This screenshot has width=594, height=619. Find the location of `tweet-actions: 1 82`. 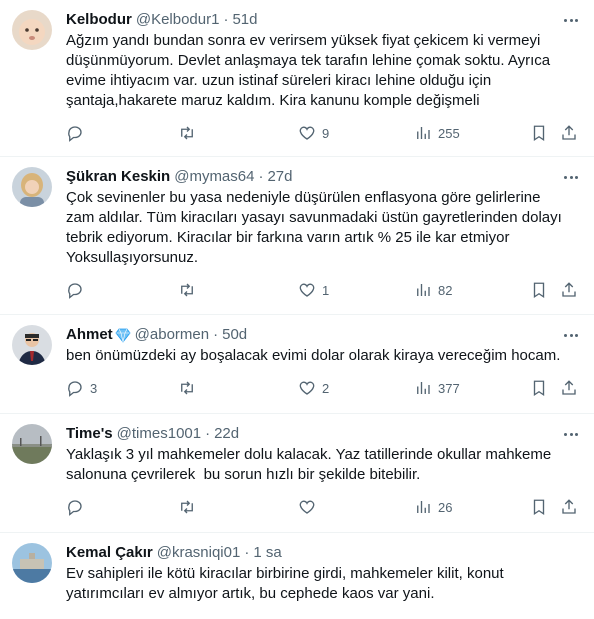

tweet-actions: 1 82 is located at coordinates (322, 290).